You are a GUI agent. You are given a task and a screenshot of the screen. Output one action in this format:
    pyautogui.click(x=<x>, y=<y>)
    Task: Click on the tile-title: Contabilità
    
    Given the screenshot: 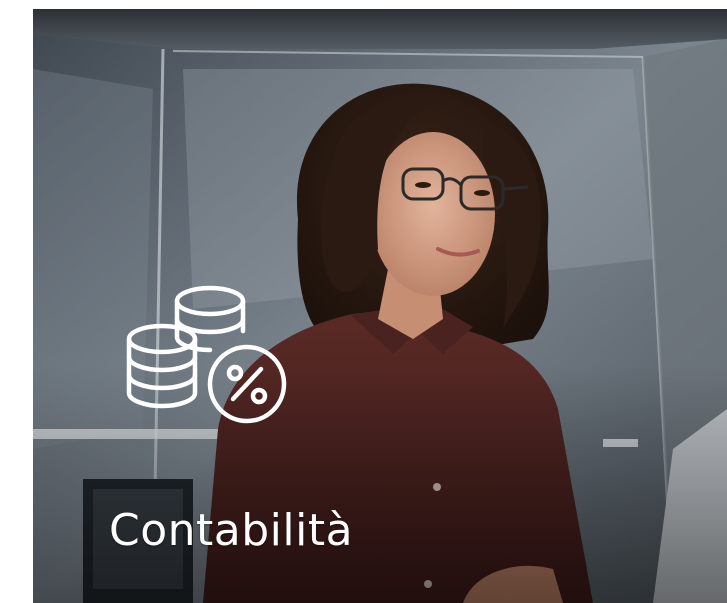 What is the action you would take?
    pyautogui.click(x=231, y=530)
    